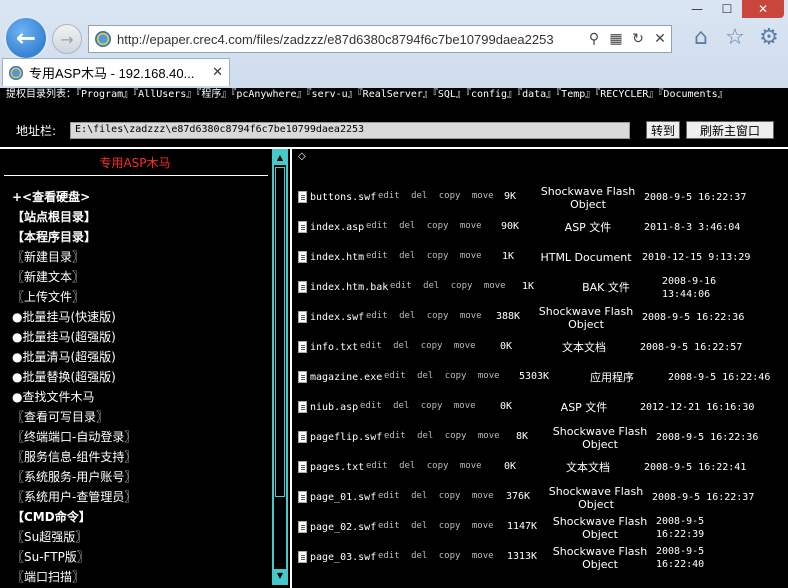 This screenshot has height=588, width=788. What do you see at coordinates (337, 227) in the screenshot?
I see `file-name: index.asp` at bounding box center [337, 227].